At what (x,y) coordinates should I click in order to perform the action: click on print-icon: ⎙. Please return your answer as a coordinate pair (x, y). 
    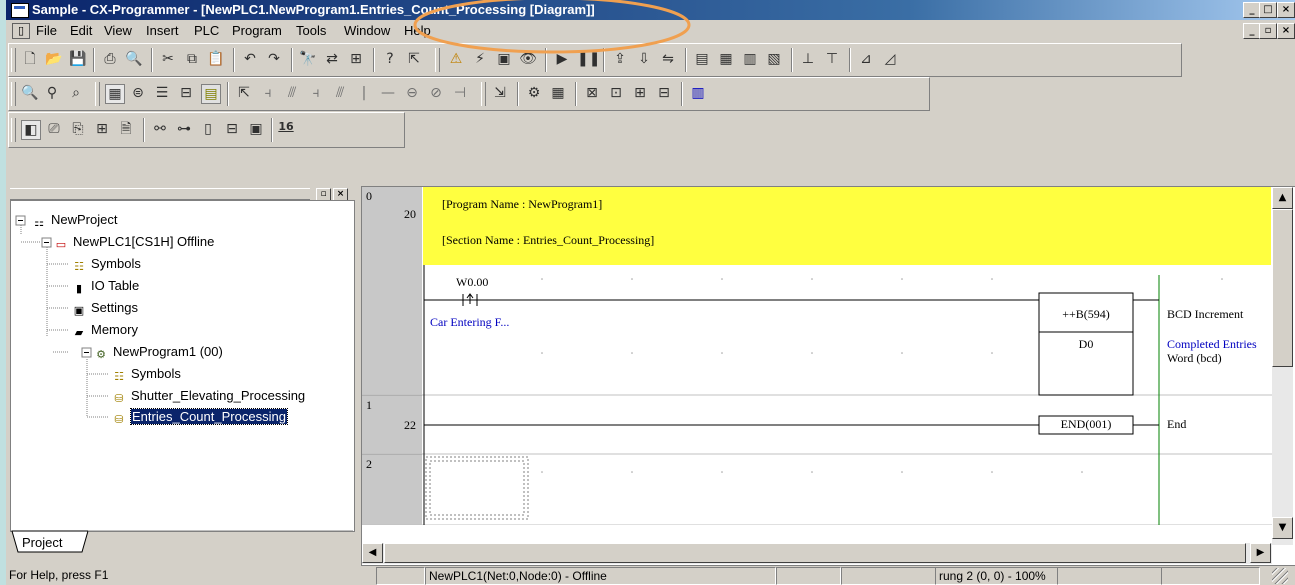
    Looking at the image, I should click on (110, 59).